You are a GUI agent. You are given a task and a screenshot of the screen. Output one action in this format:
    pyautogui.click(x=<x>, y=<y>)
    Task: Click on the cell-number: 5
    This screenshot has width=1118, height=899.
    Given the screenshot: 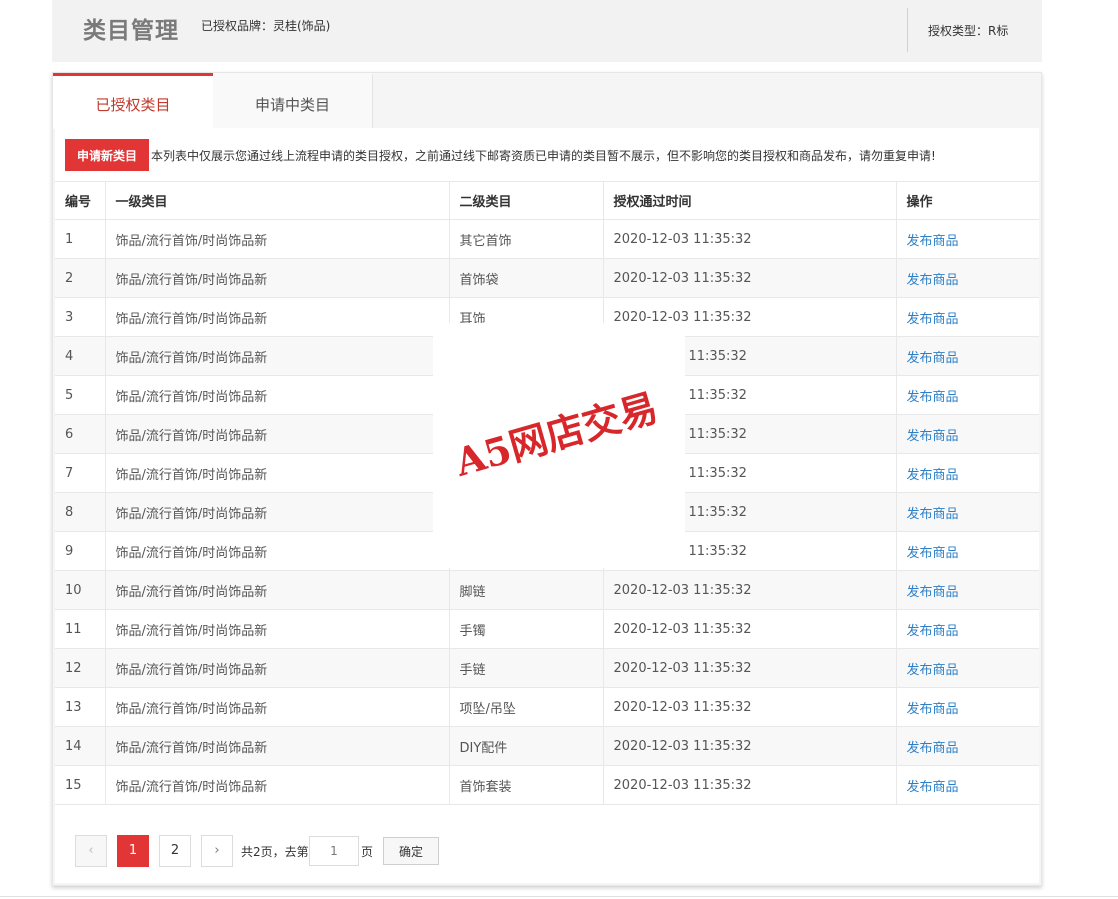 What is the action you would take?
    pyautogui.click(x=80, y=395)
    